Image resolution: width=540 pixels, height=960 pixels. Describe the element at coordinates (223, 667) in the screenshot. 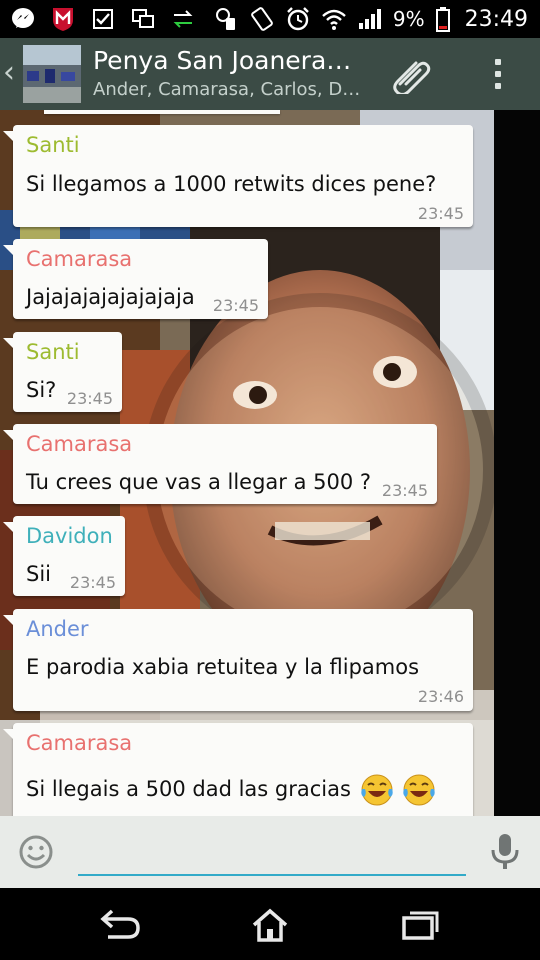

I see `message-text: E parodia xabia retuitea y la flipamos` at that location.